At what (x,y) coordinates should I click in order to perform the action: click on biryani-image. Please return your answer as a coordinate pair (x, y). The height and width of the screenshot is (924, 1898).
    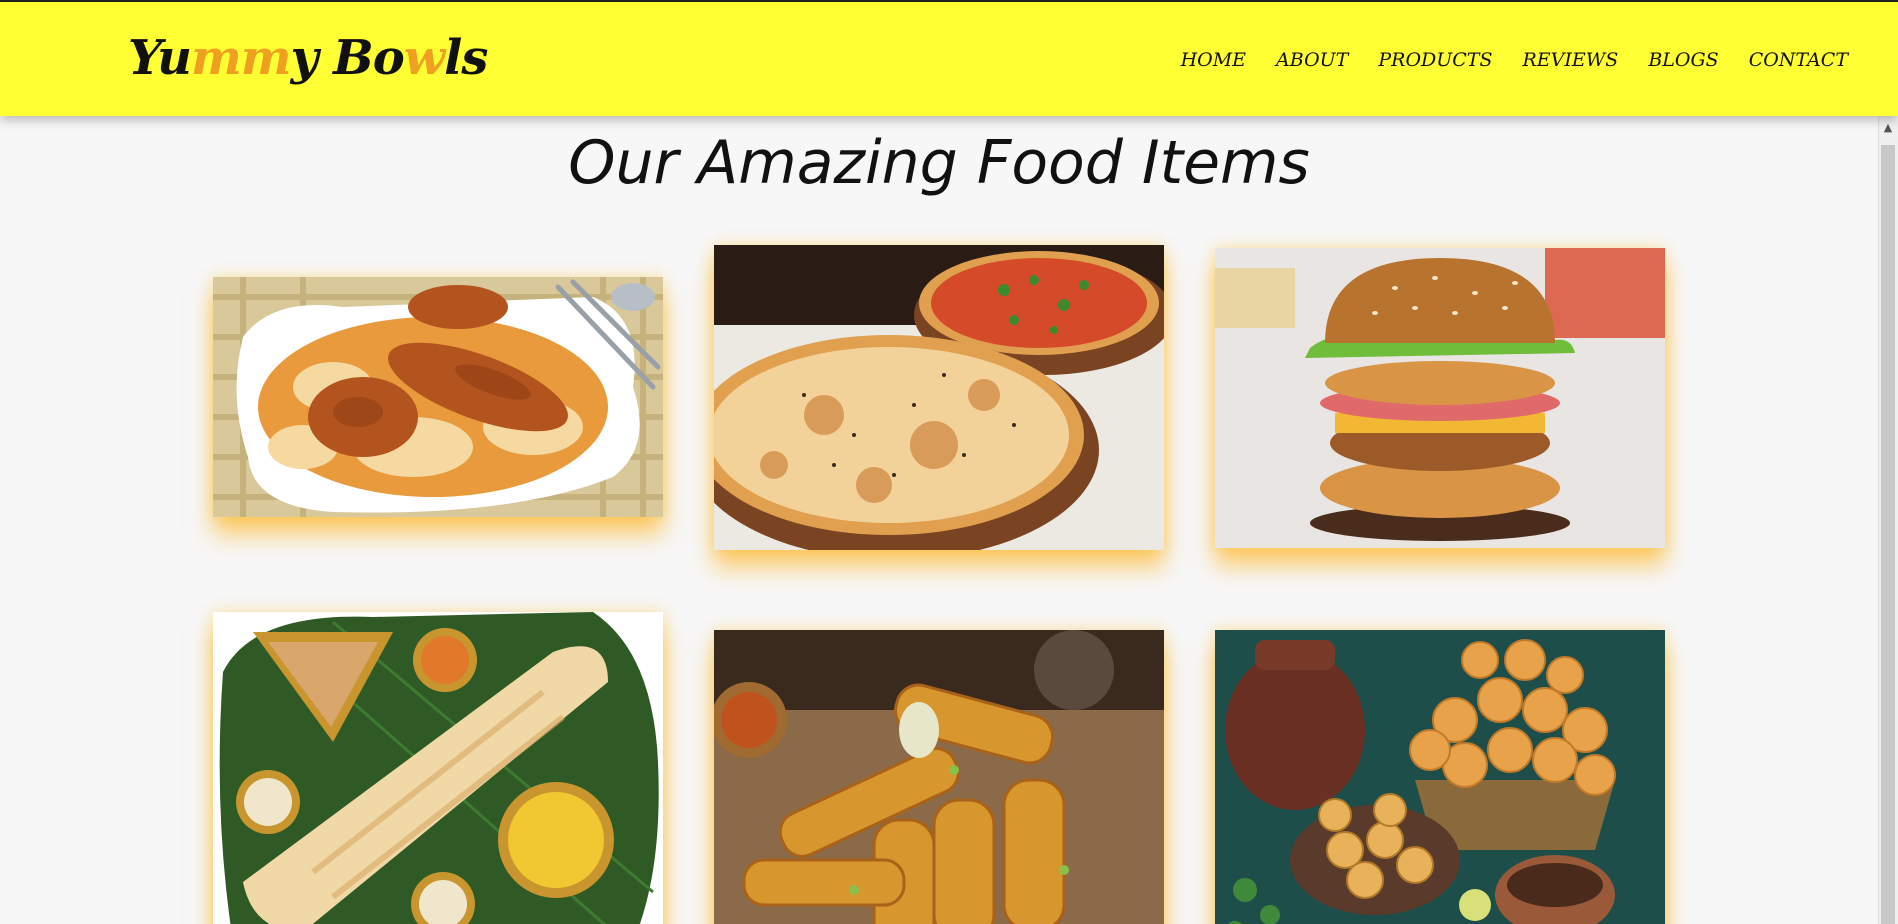
    Looking at the image, I should click on (438, 397).